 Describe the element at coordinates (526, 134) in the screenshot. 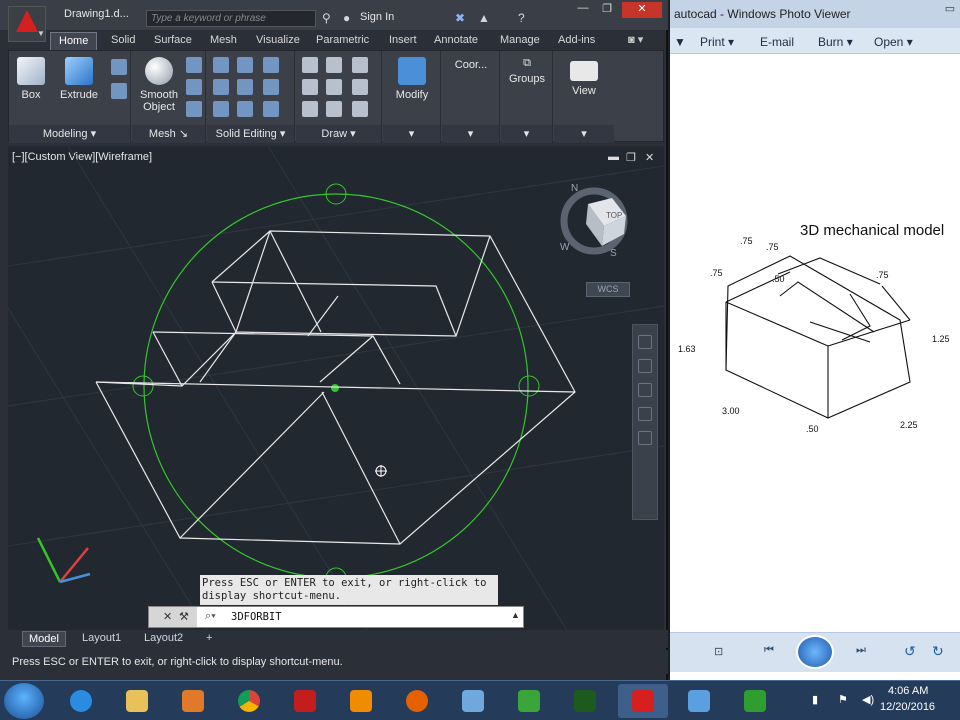

I see `groups-panel-title: ▾` at that location.